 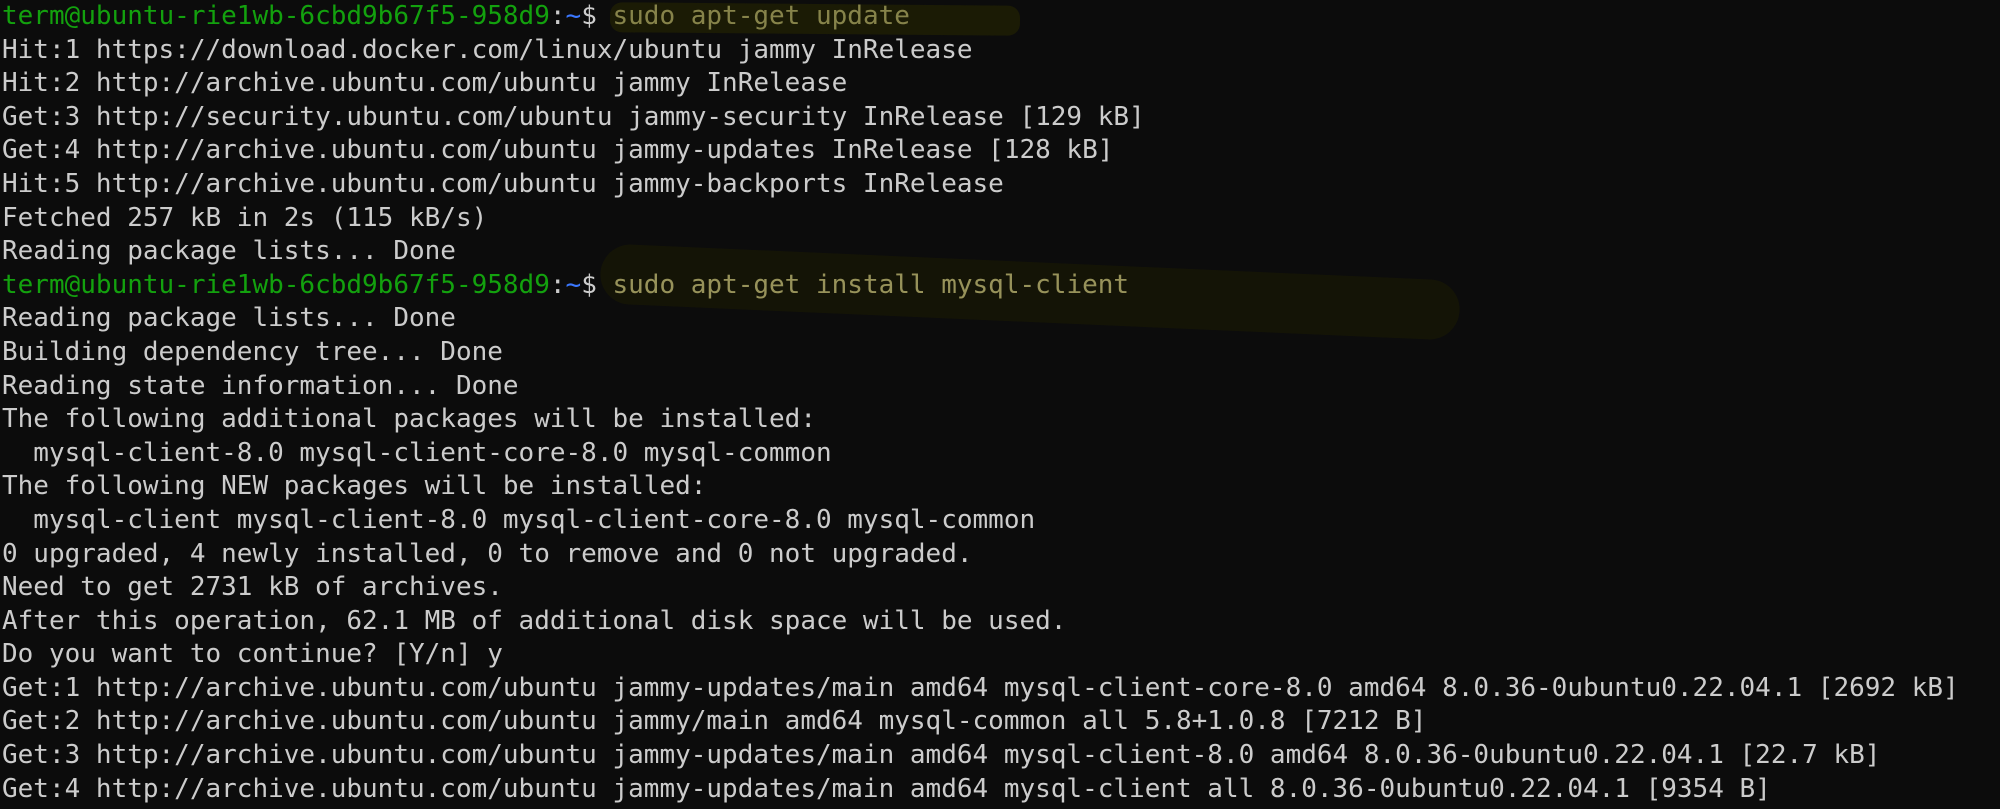 I want to click on output-line: Building dependency tree... Done, so click(x=252, y=351).